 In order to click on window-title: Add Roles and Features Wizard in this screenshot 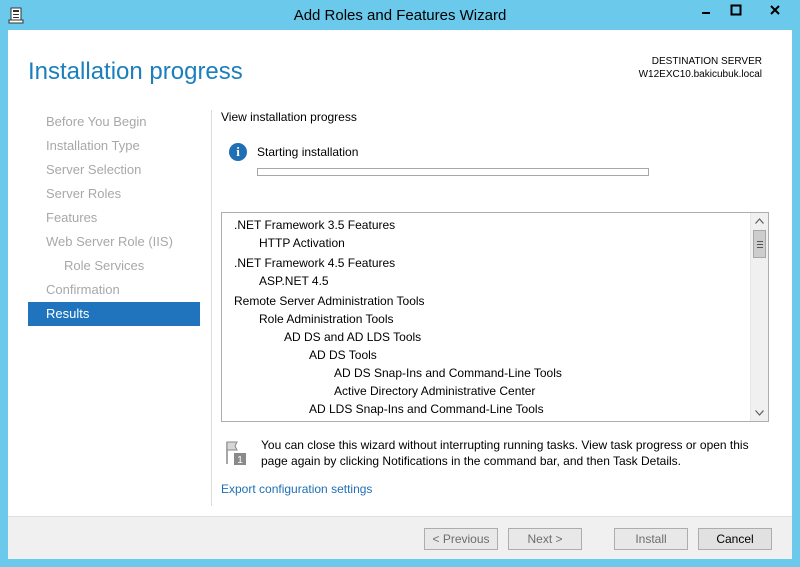, I will do `click(400, 15)`.